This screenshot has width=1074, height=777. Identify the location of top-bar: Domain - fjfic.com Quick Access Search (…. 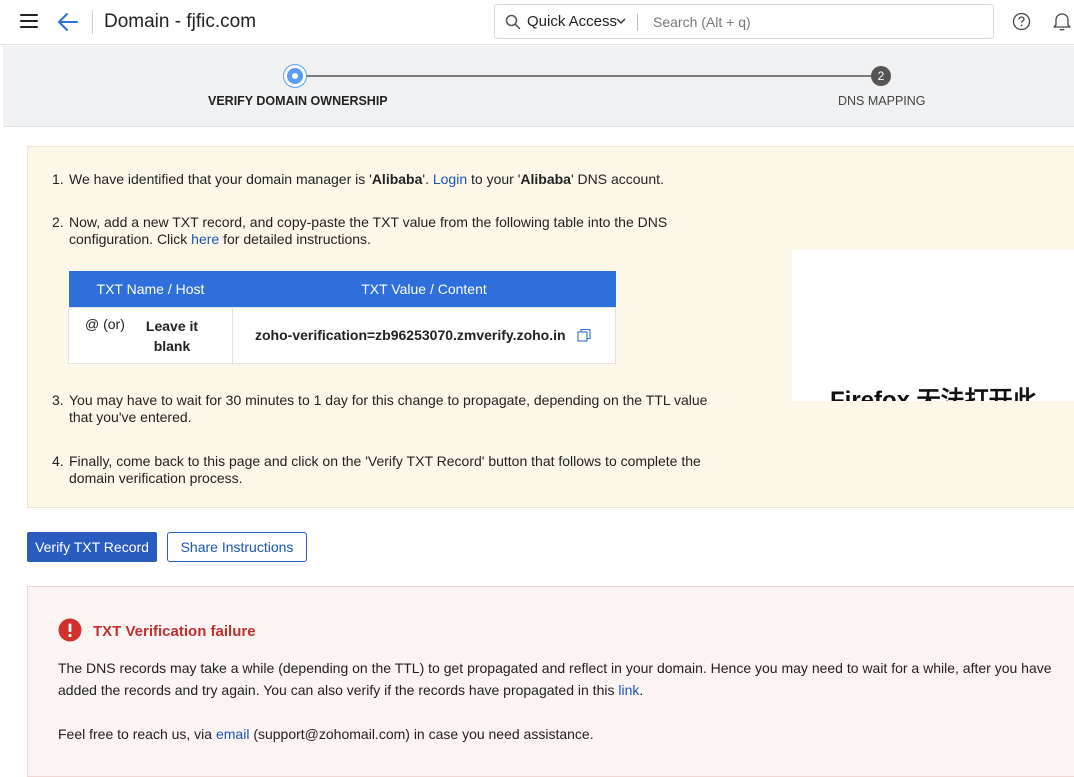
(537, 22).